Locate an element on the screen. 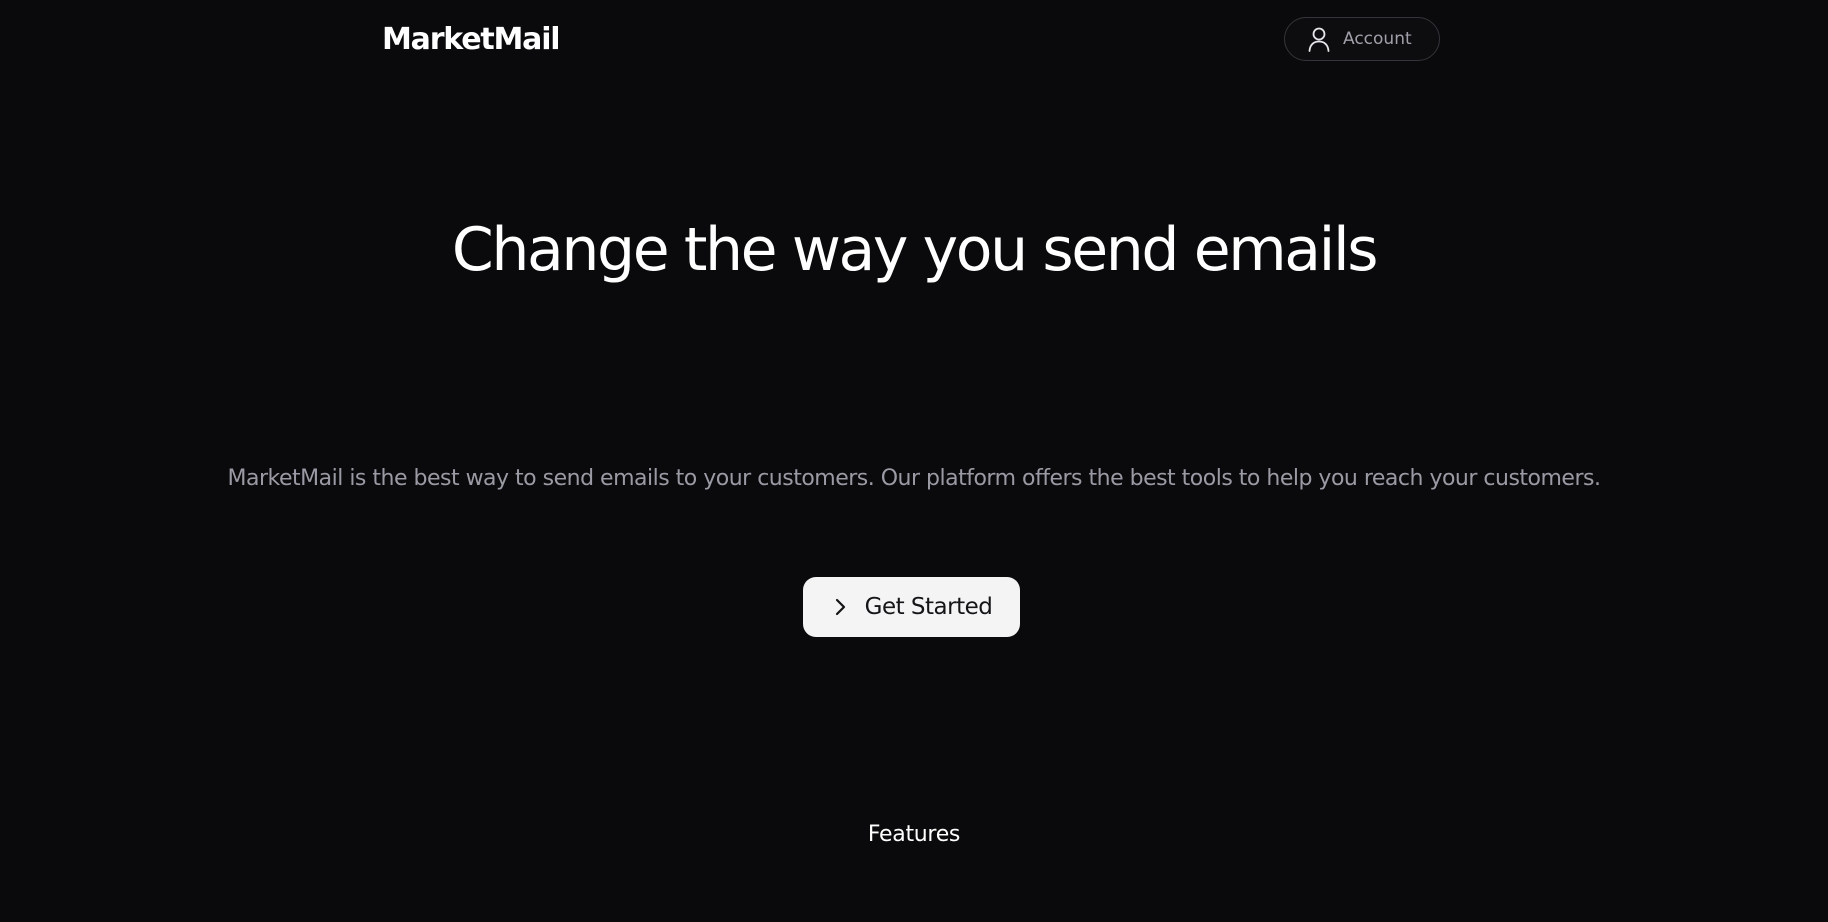  user-icon is located at coordinates (1319, 39).